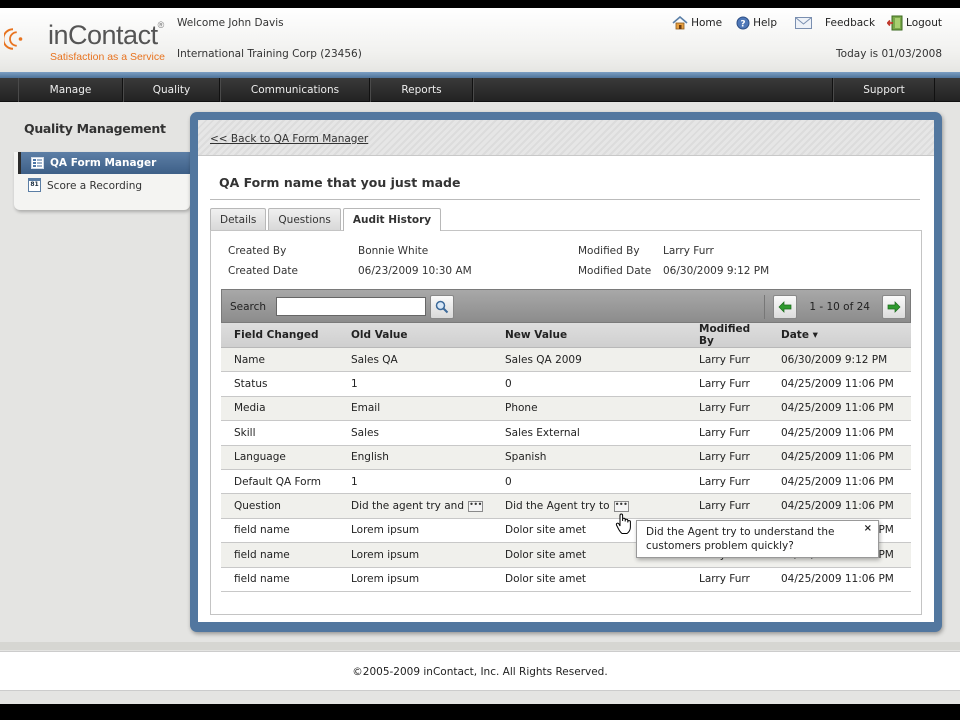  Describe the element at coordinates (697, 23) in the screenshot. I see `home-link: Home` at that location.